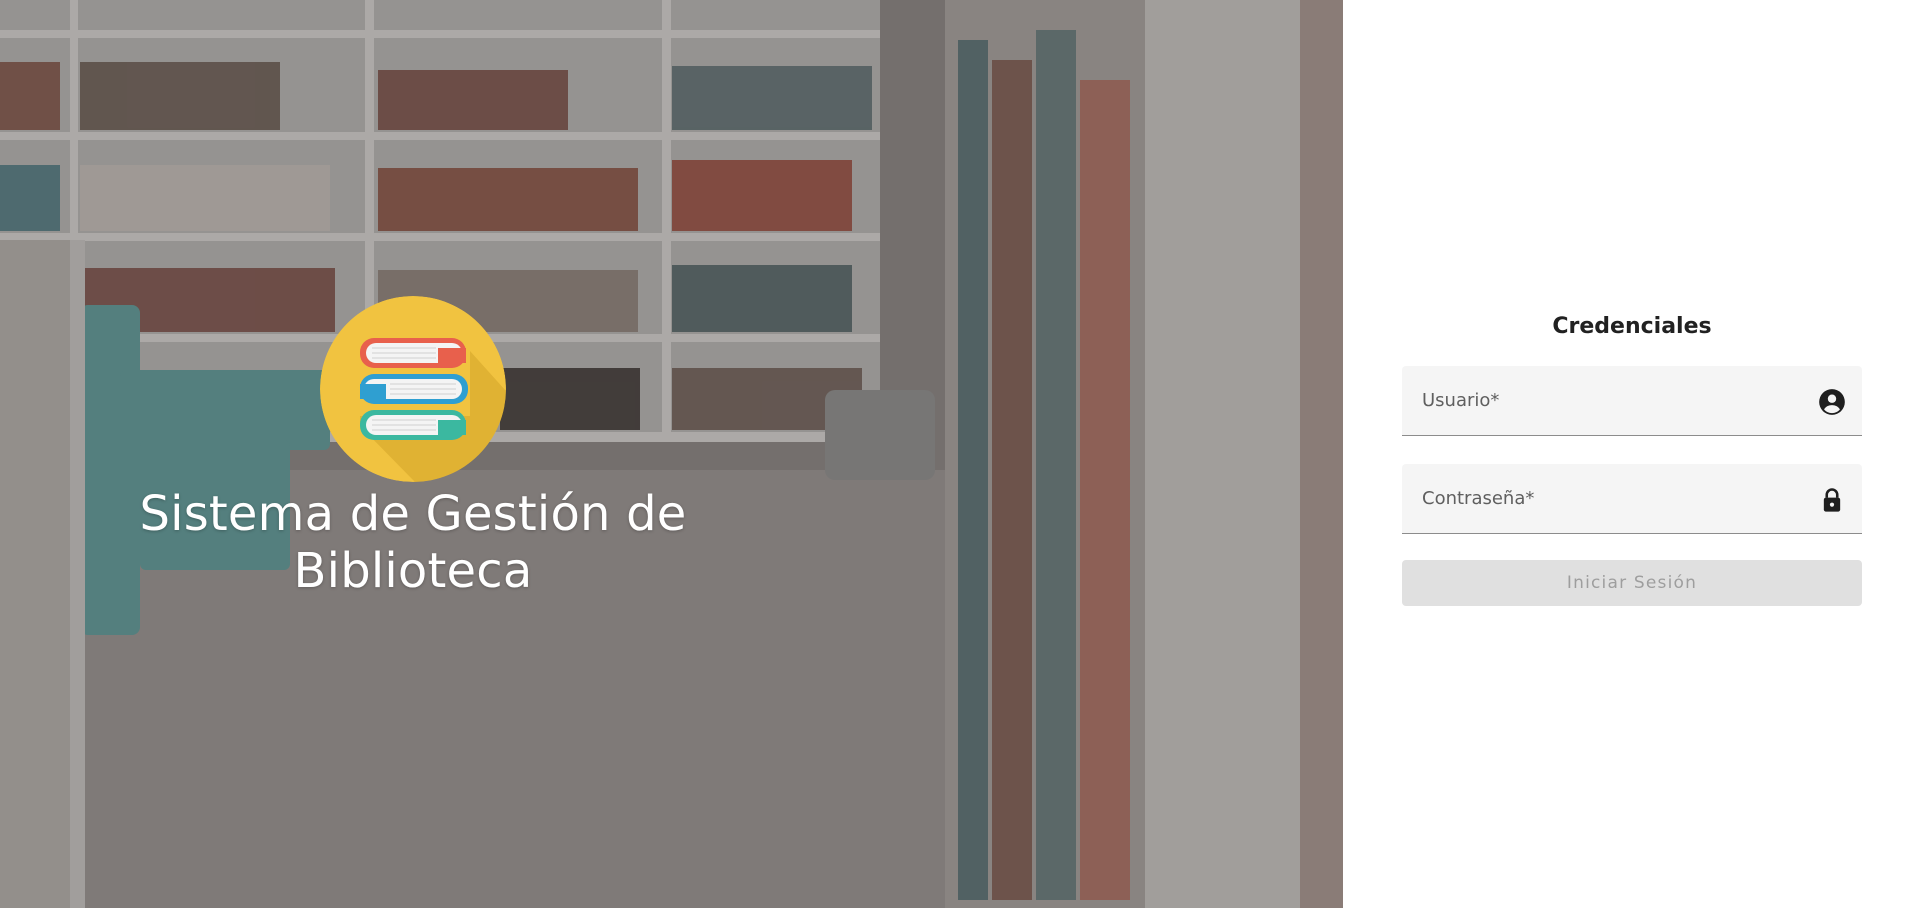  I want to click on login-button: Iniciar Sesión, so click(1632, 583).